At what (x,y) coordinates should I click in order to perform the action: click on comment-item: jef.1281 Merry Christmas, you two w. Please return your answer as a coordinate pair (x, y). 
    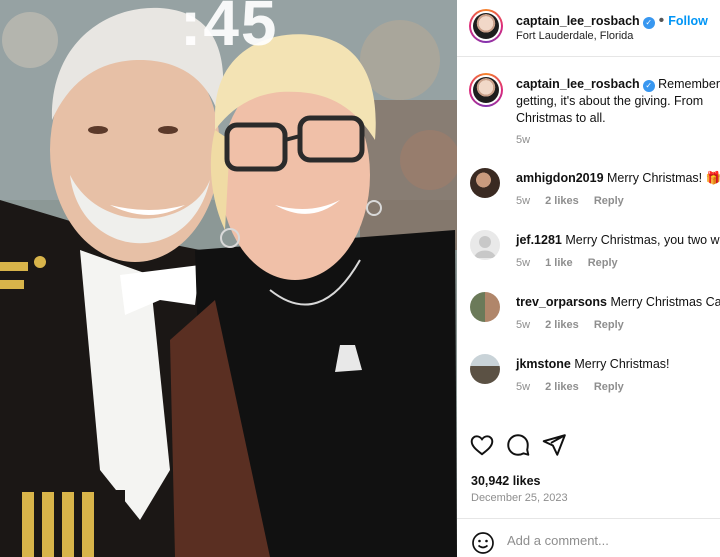
    Looking at the image, I should click on (618, 240).